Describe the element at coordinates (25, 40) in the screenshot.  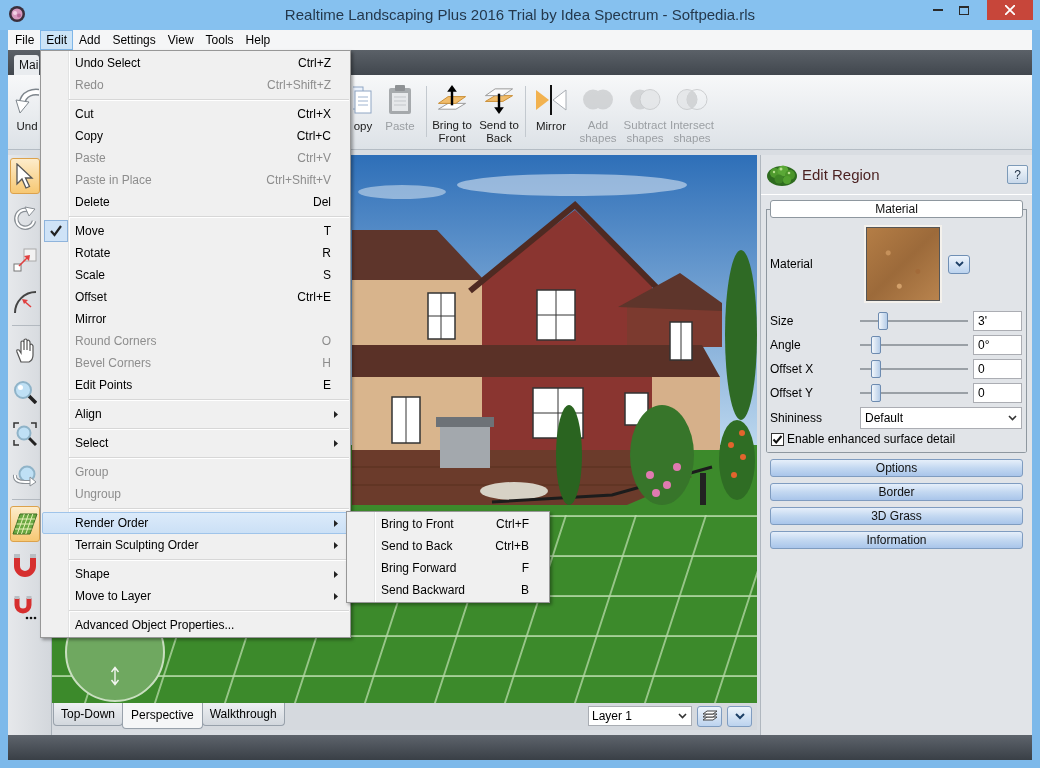
I see `menu-bar-item: File` at that location.